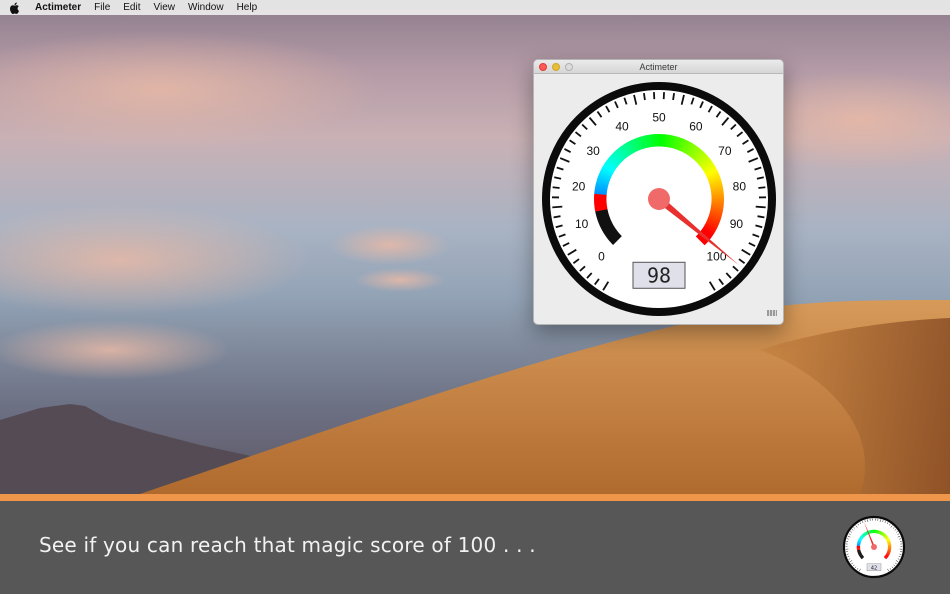 The image size is (950, 594). What do you see at coordinates (601, 257) in the screenshot?
I see `gauge-scale-label: 0` at bounding box center [601, 257].